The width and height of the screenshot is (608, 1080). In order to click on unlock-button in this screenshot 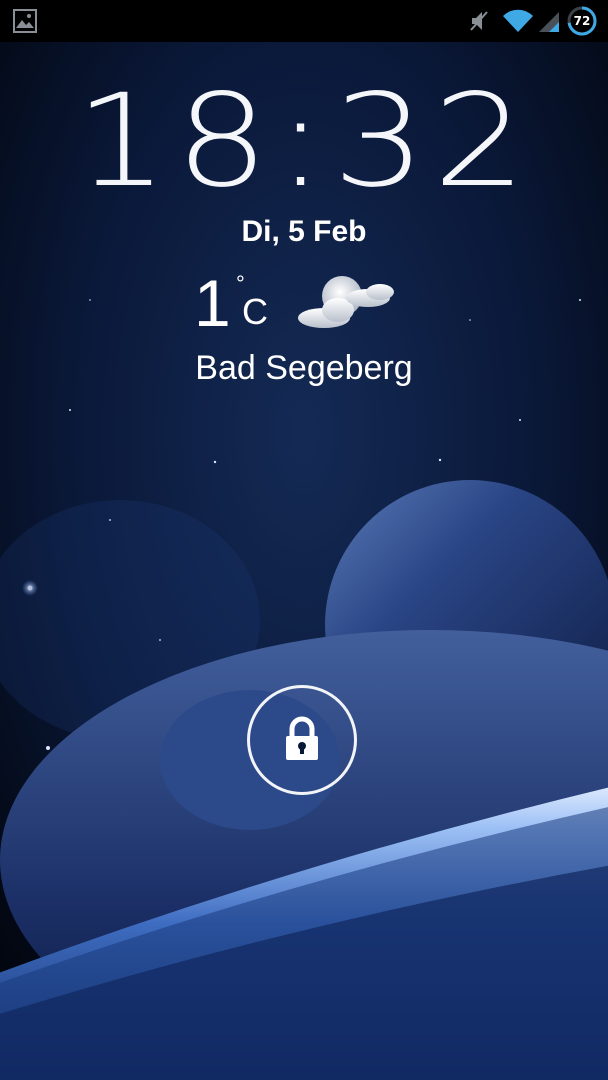, I will do `click(302, 740)`.